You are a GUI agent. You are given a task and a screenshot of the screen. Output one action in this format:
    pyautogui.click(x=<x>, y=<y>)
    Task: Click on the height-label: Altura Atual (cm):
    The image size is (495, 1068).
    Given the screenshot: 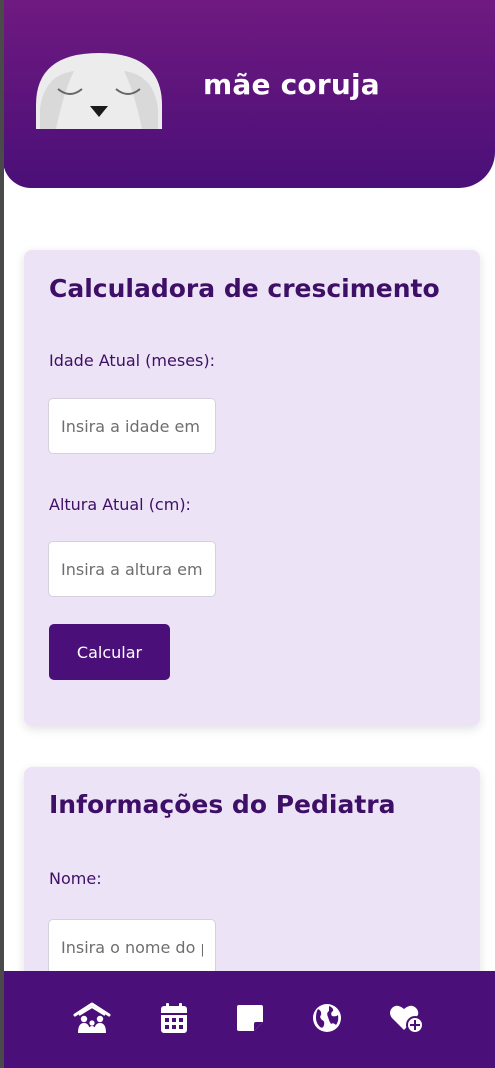 What is the action you would take?
    pyautogui.click(x=120, y=504)
    